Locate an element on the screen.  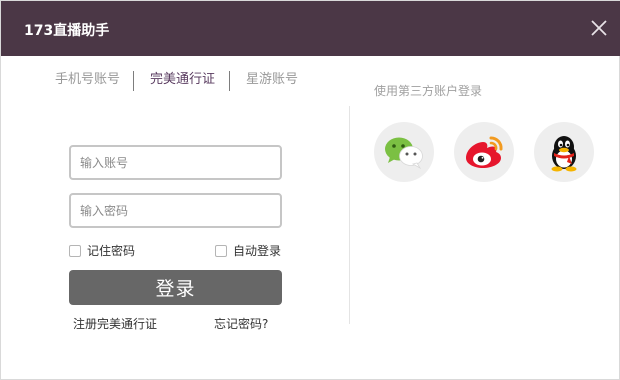
weibo-login-button is located at coordinates (484, 152).